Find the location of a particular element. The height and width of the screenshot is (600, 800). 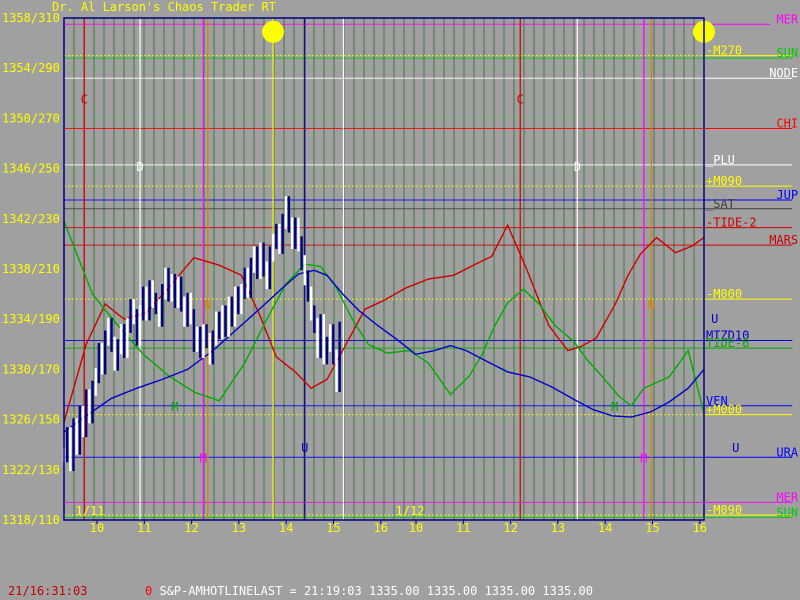

right-level-label: NODE is located at coordinates (783, 73).